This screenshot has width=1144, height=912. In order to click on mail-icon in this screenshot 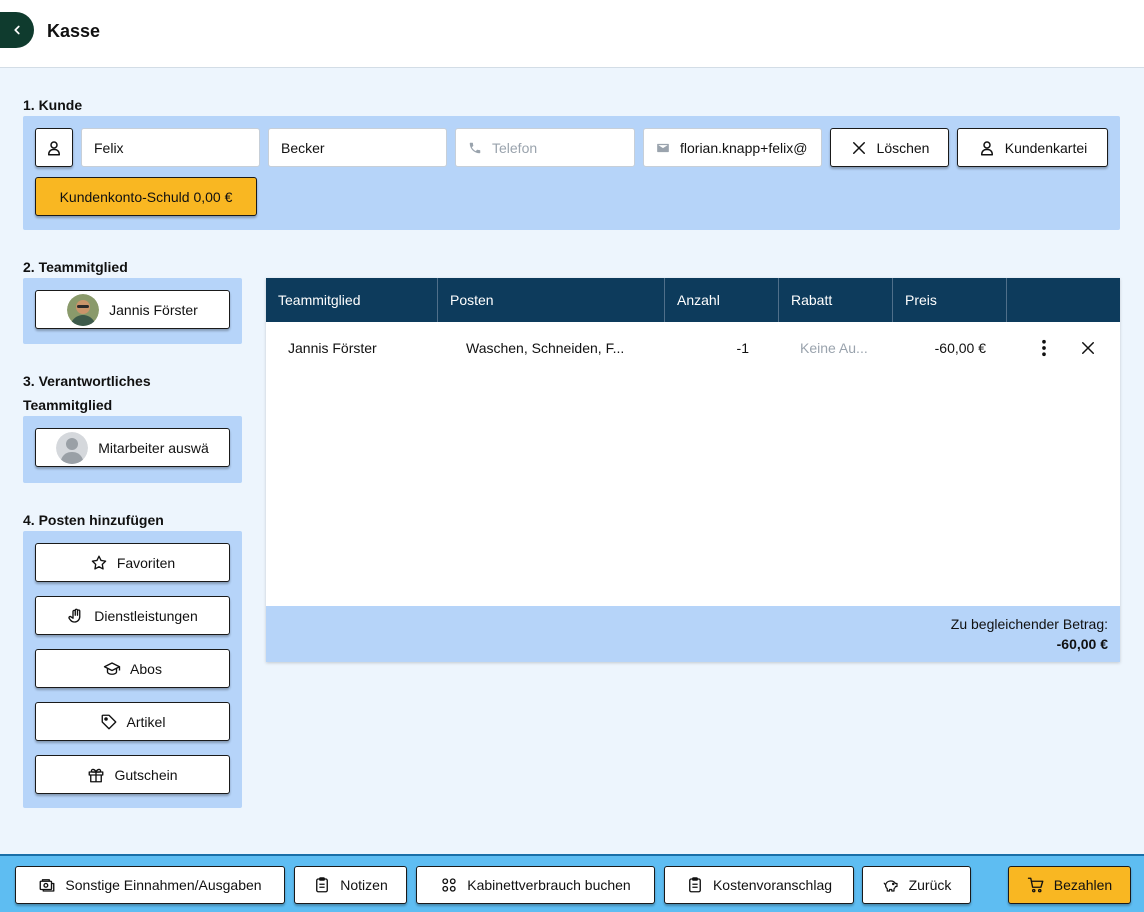, I will do `click(663, 148)`.